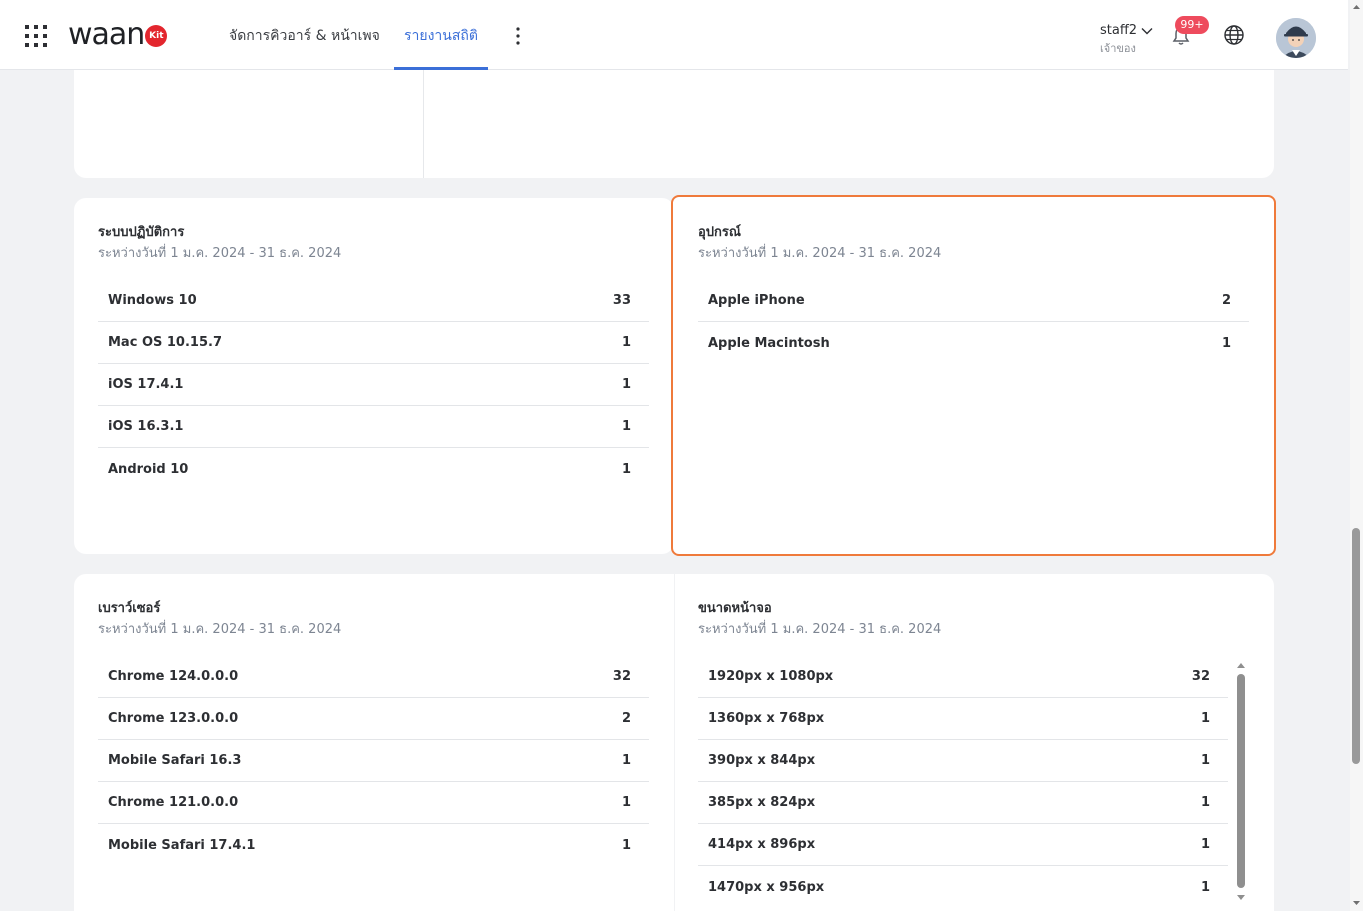 The height and width of the screenshot is (911, 1363). I want to click on logo-badge: Kit, so click(156, 36).